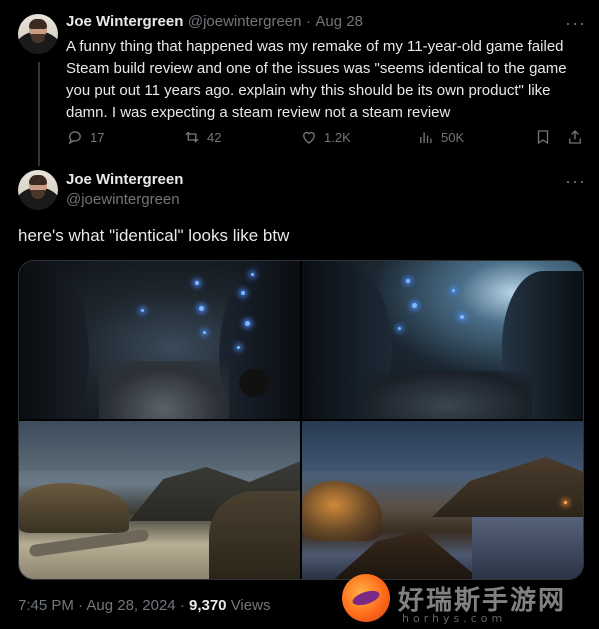 This screenshot has height=629, width=599. What do you see at coordinates (440, 137) in the screenshot?
I see `views-button: 50K` at bounding box center [440, 137].